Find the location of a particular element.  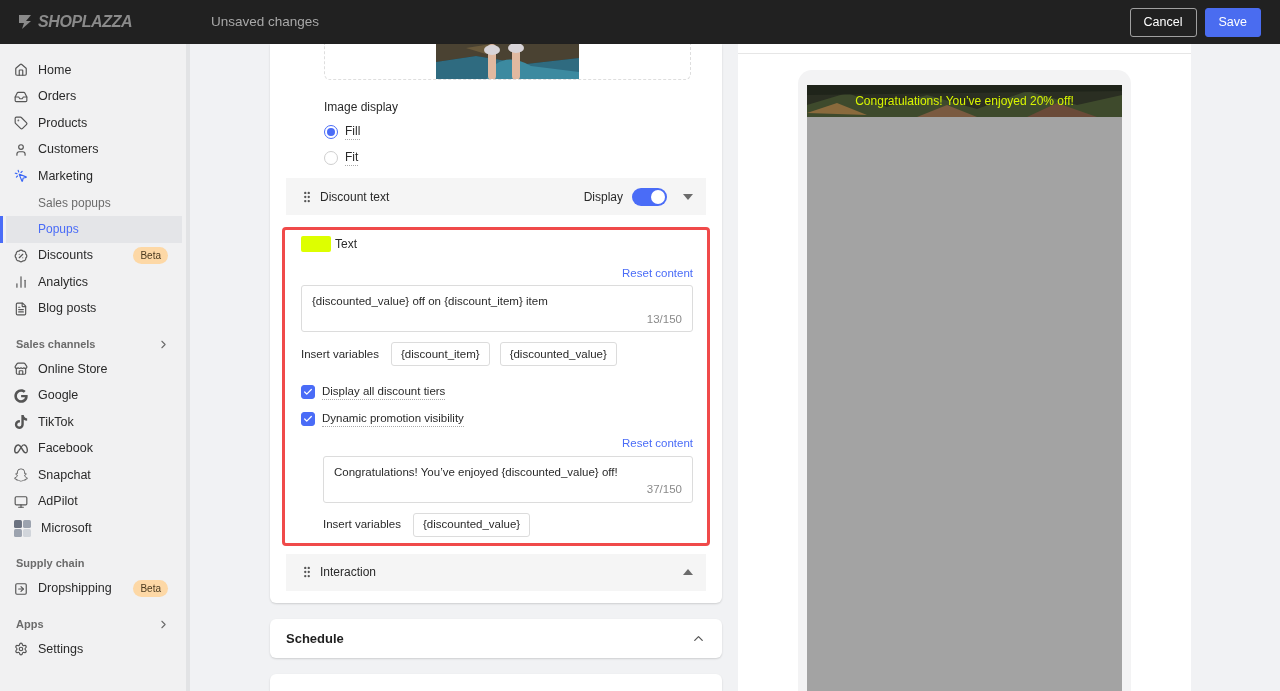

sidebar-item: Google is located at coordinates (93, 395).